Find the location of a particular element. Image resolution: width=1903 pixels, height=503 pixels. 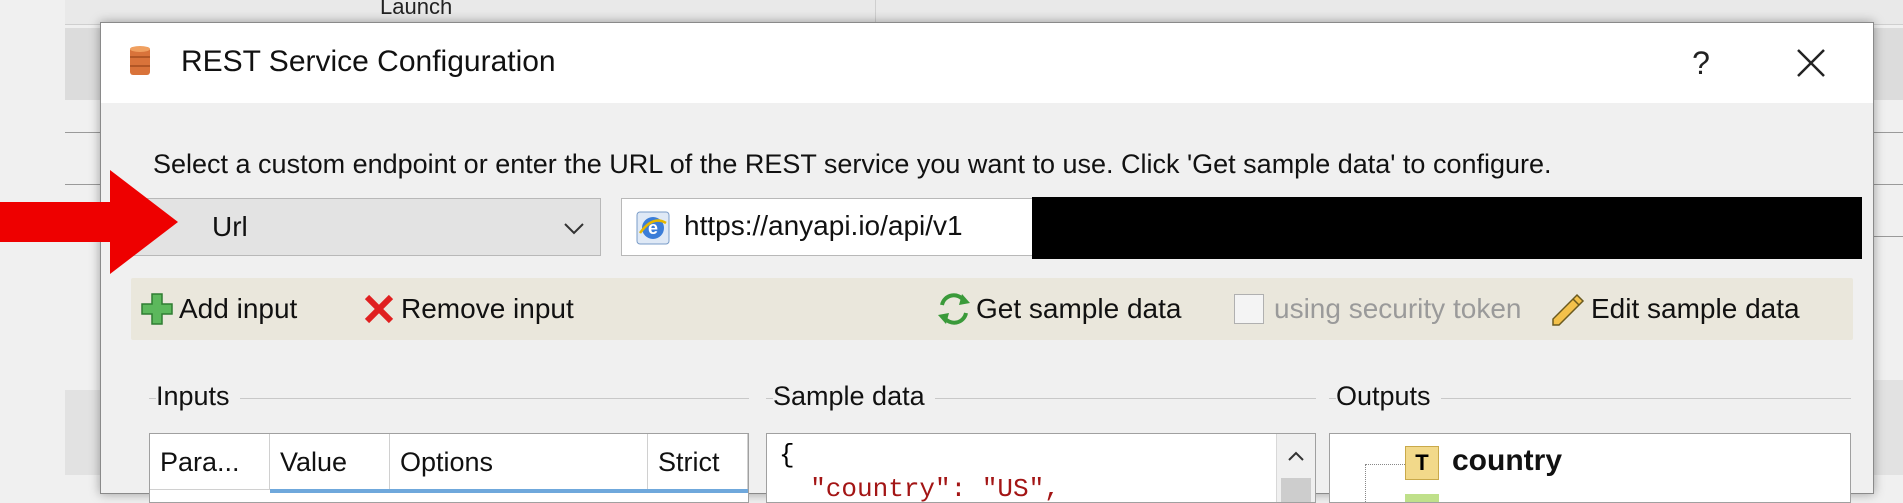

redaction-box is located at coordinates (1447, 228).